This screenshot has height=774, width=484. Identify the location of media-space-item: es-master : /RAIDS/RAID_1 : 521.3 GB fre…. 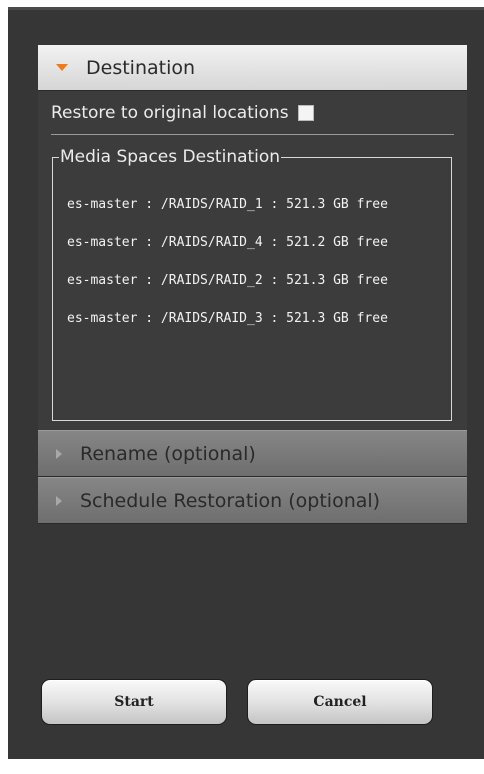
(254, 205).